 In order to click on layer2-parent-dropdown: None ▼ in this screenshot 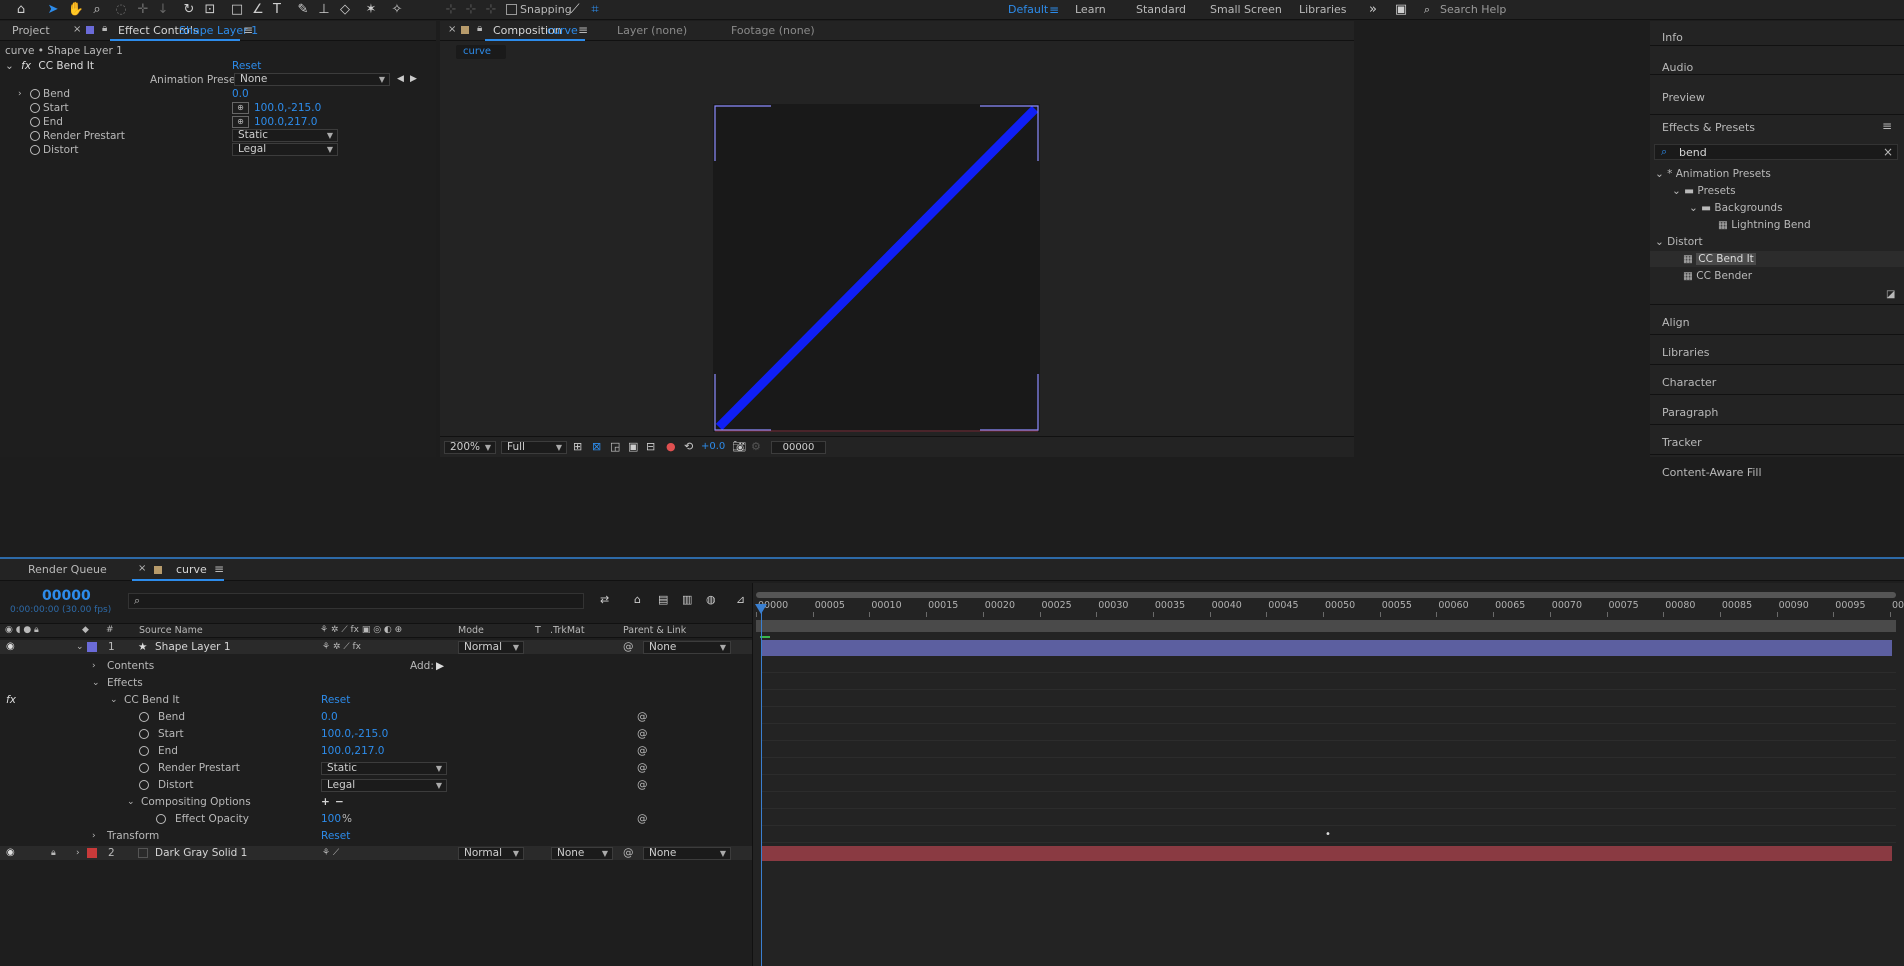, I will do `click(687, 853)`.